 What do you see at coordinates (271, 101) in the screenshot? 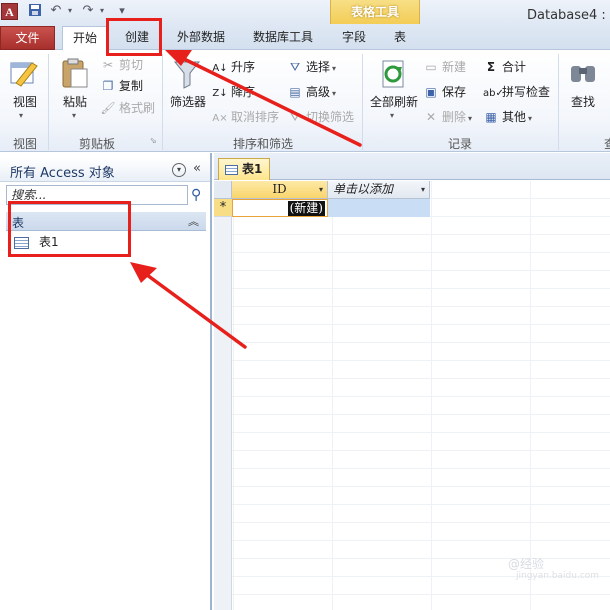
I see `arrow-to-create-tab` at bounding box center [271, 101].